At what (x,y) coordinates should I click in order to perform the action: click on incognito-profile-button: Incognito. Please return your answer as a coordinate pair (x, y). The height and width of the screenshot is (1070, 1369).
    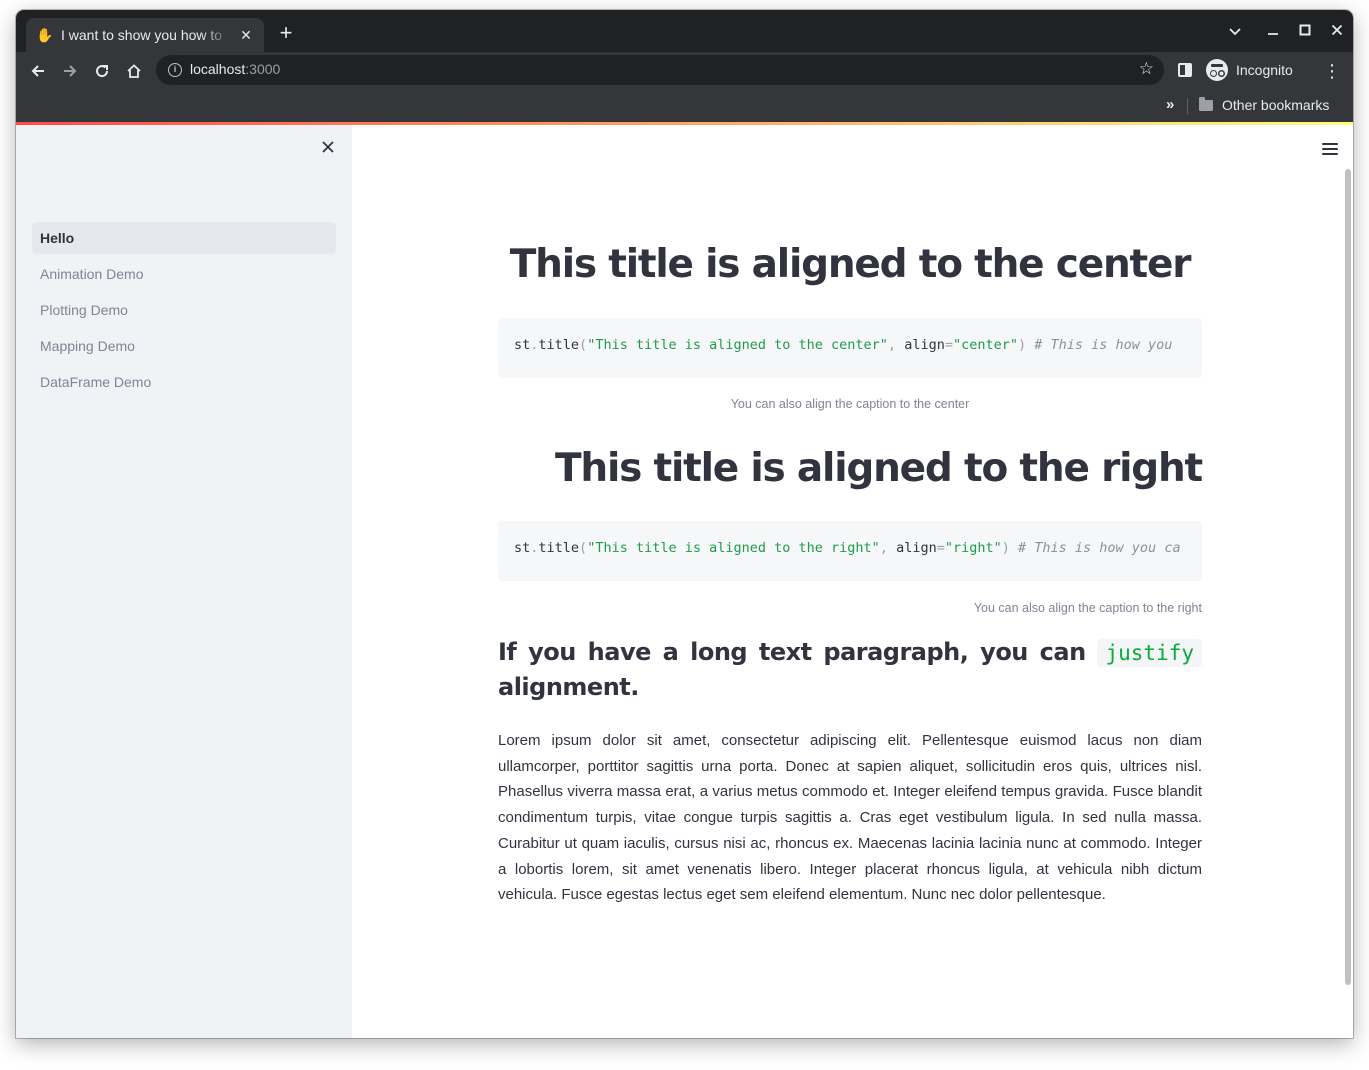
    Looking at the image, I should click on (1249, 70).